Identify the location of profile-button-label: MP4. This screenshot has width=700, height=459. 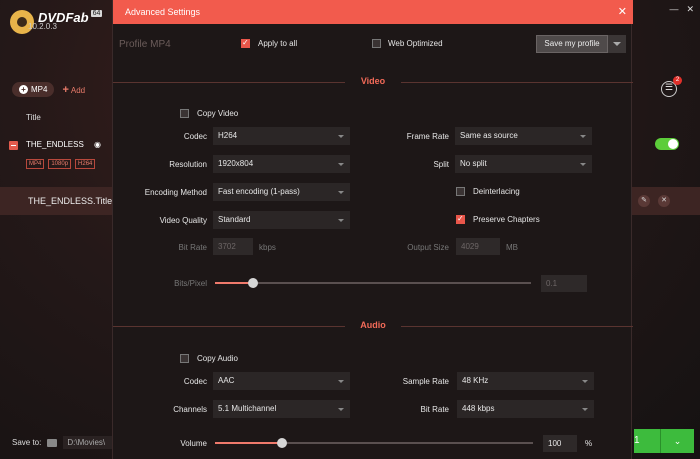
(39, 89).